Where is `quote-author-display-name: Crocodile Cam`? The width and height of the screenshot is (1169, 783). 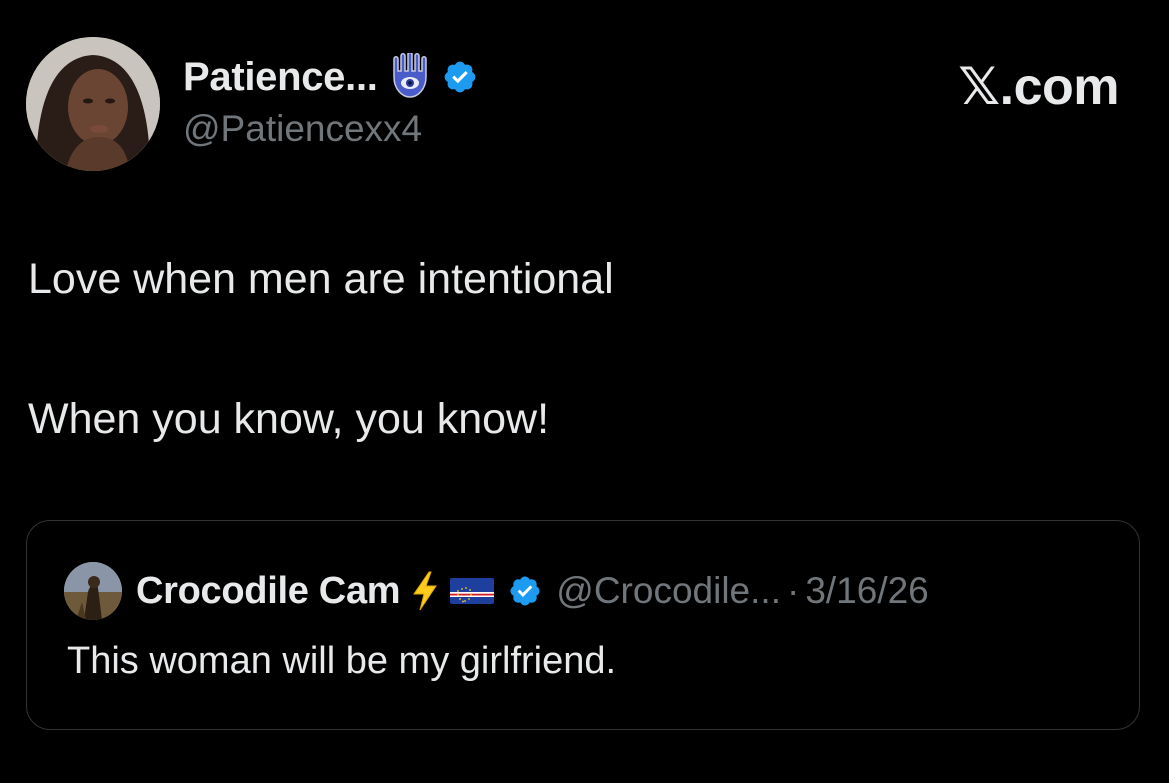
quote-author-display-name: Crocodile Cam is located at coordinates (268, 591).